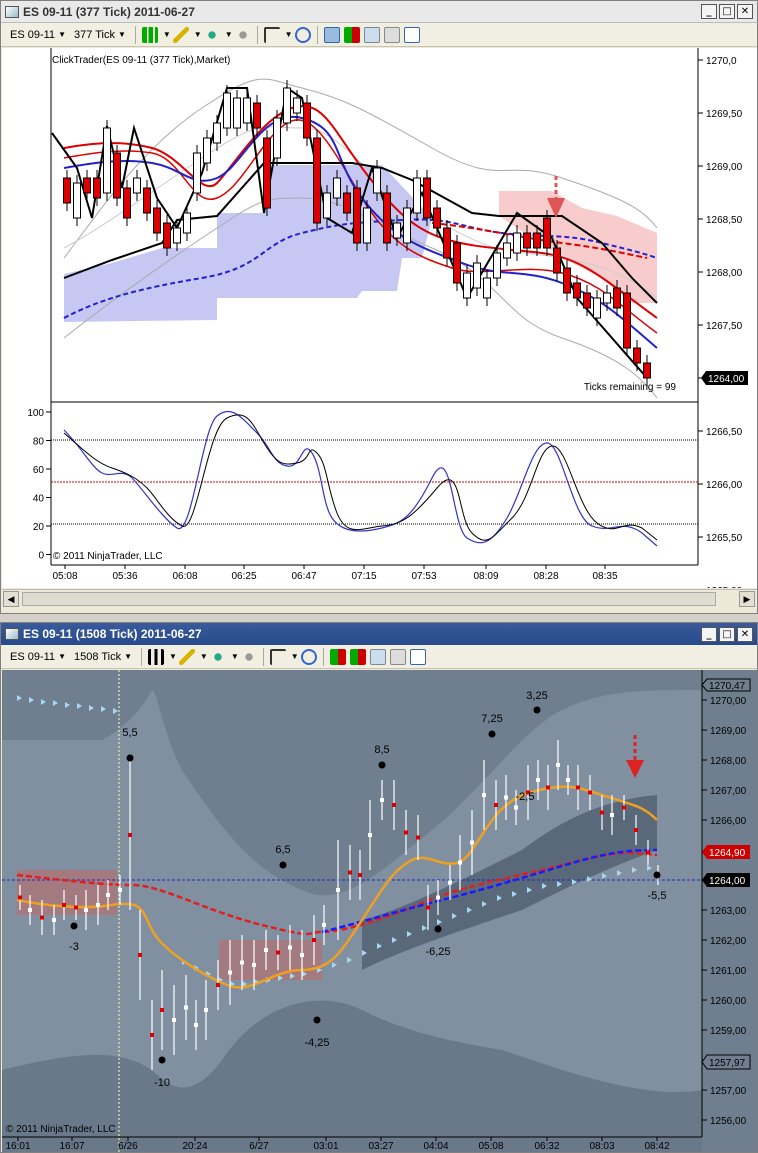 The image size is (758, 1153). Describe the element at coordinates (369, 599) in the screenshot. I see `scroll-thumb` at that location.